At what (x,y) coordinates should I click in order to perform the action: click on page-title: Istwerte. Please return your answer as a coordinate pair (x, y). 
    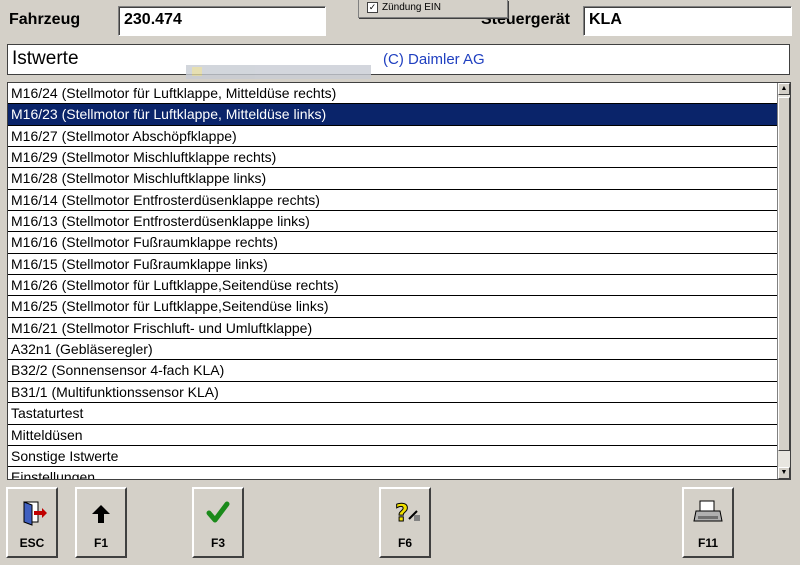
    Looking at the image, I should click on (45, 58).